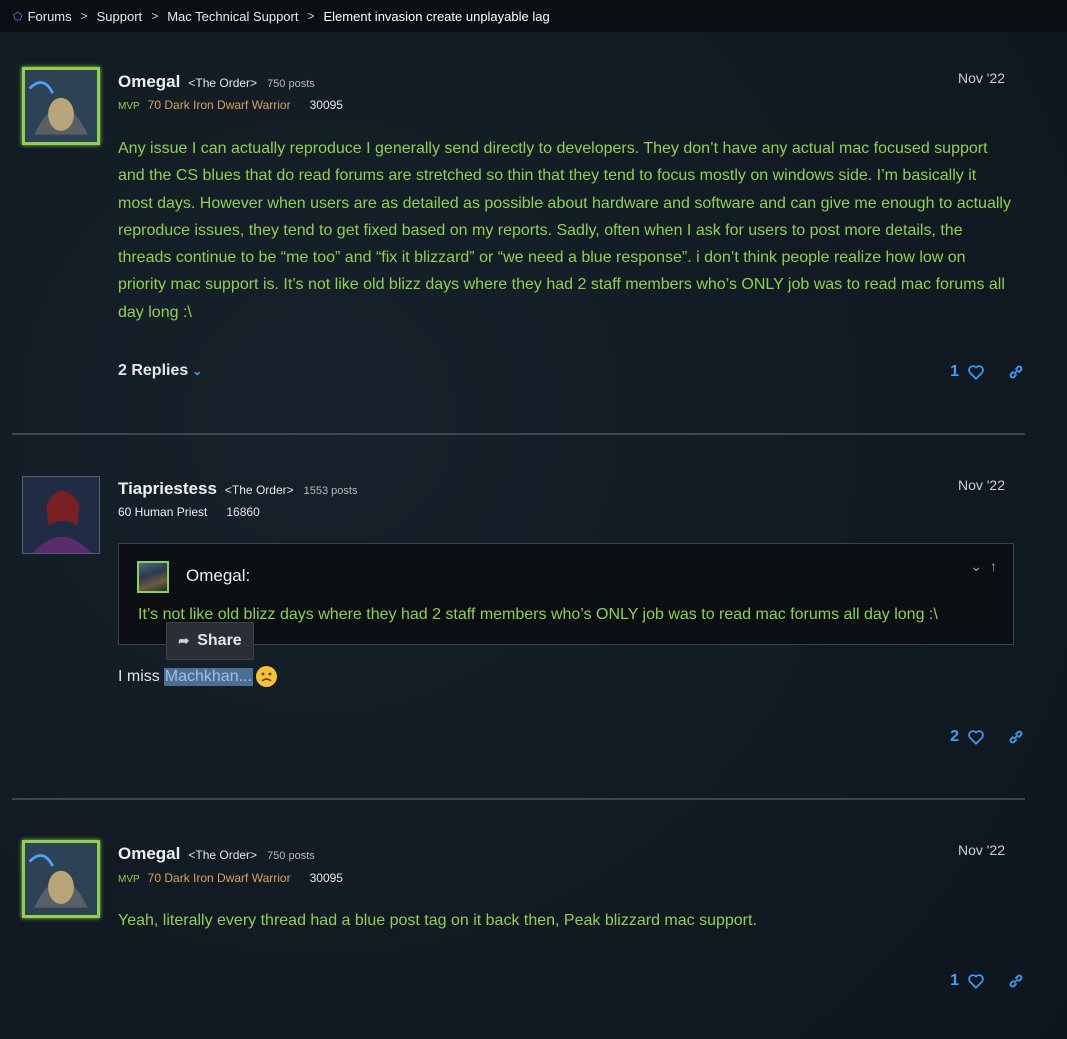  Describe the element at coordinates (976, 981) in the screenshot. I see `heart-icon` at that location.